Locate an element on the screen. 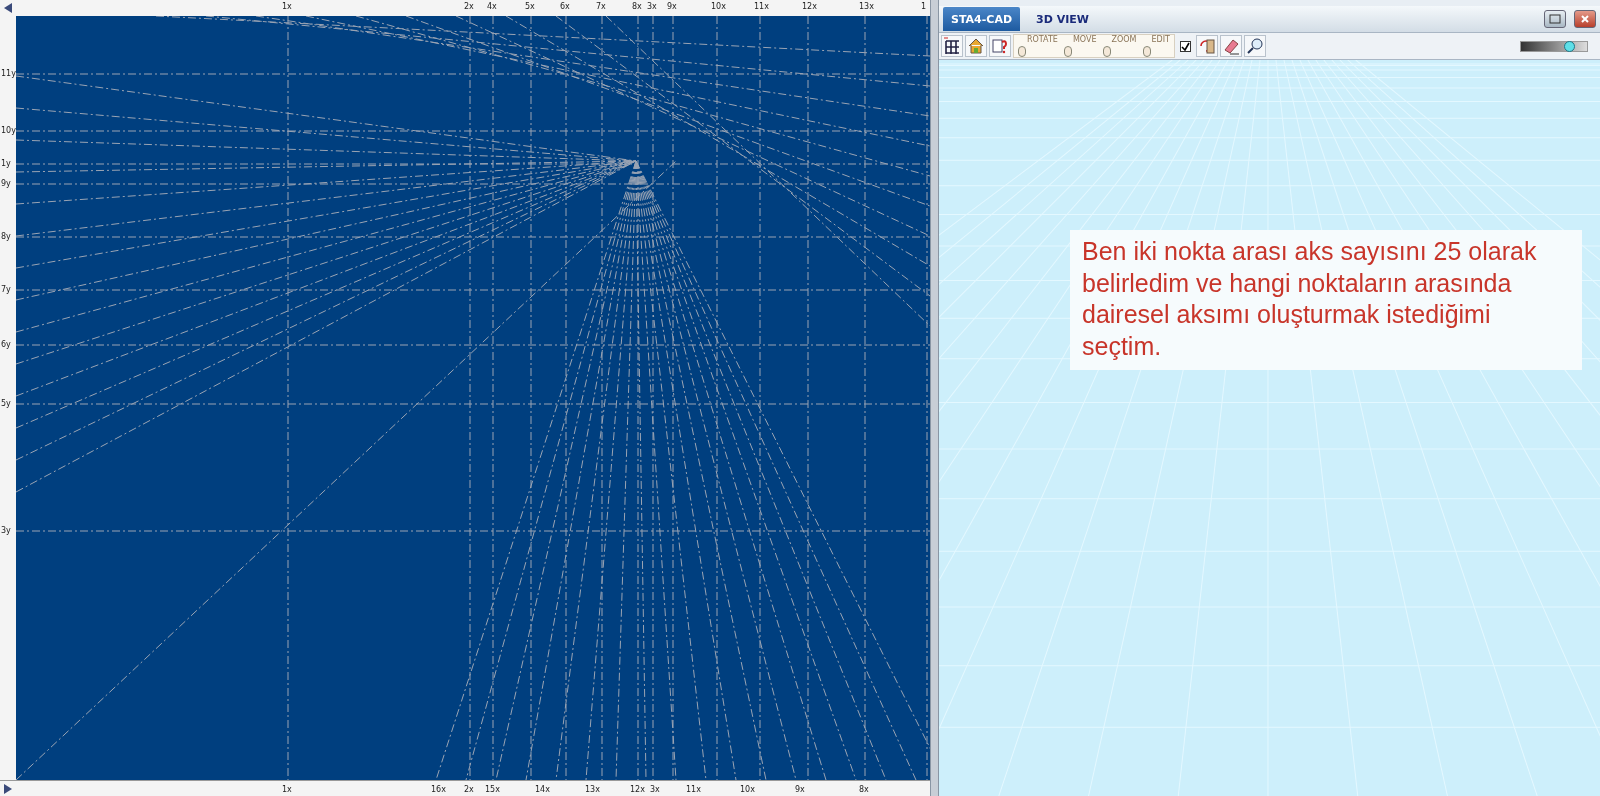  close-button is located at coordinates (1585, 19).